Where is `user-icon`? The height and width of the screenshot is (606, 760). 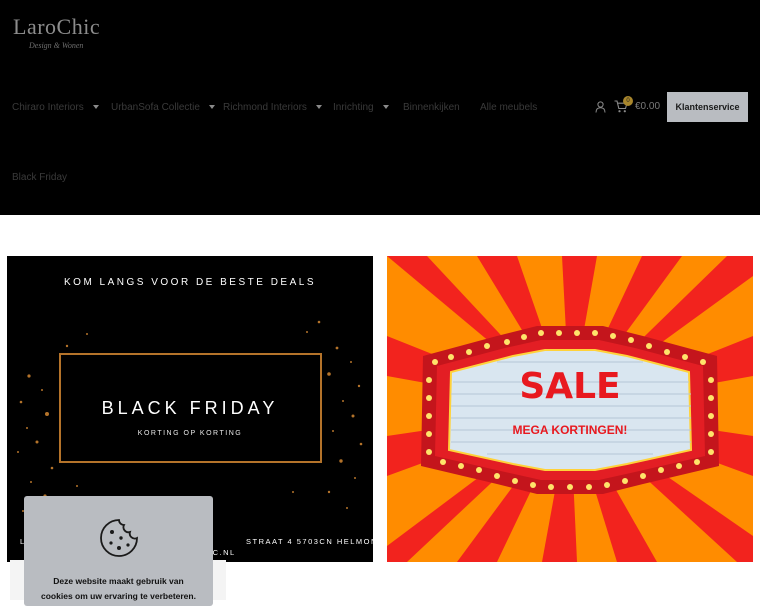 user-icon is located at coordinates (600, 107).